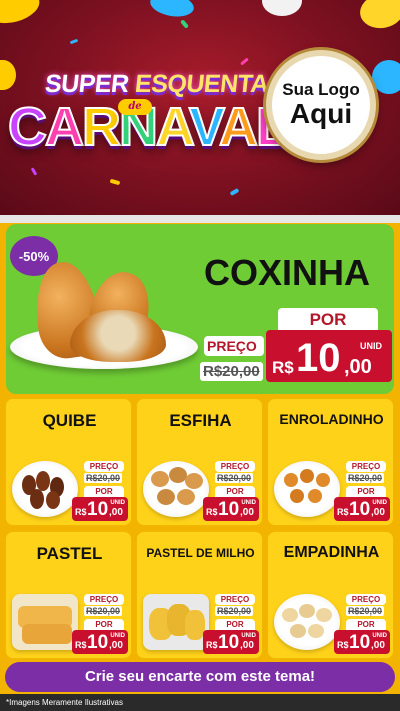 Image resolution: width=400 pixels, height=711 pixels. Describe the element at coordinates (331, 419) in the screenshot. I see `product-name: ENROLADINHO` at that location.